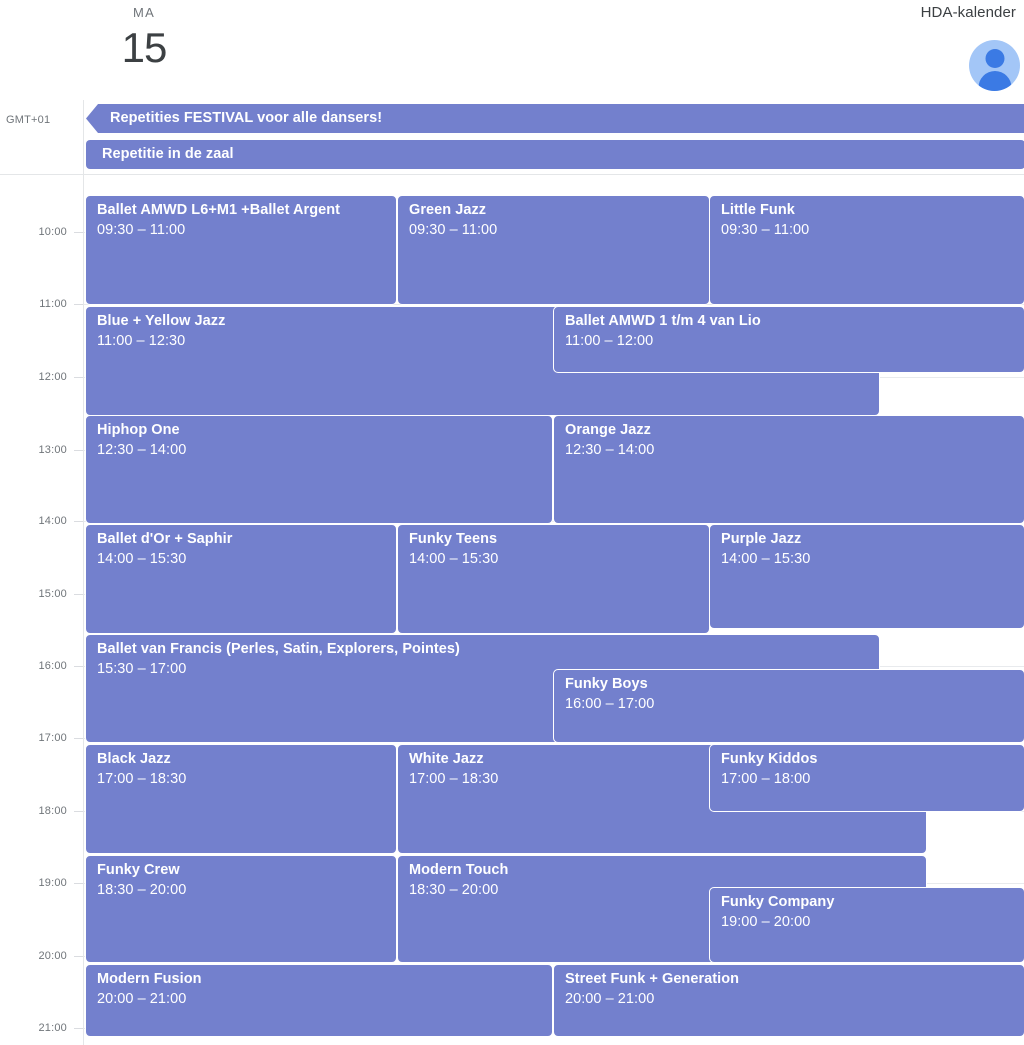  Describe the element at coordinates (52, 956) in the screenshot. I see `time-tick-label: 20:00` at that location.